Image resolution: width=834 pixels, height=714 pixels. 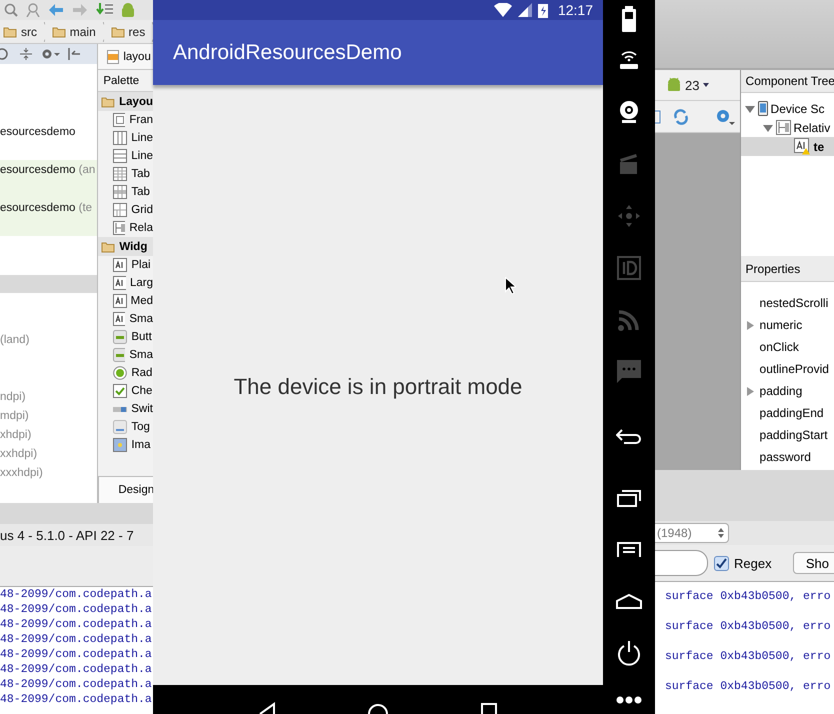 What do you see at coordinates (629, 700) in the screenshot?
I see `more-icon` at bounding box center [629, 700].